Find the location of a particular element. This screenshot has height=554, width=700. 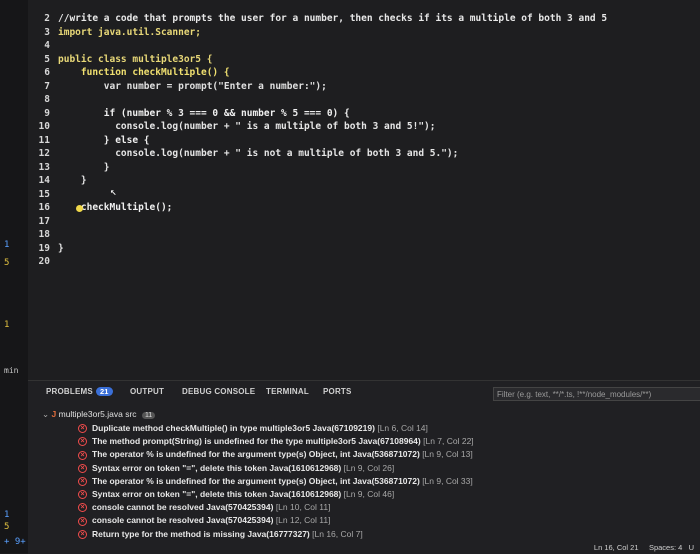

tab-ports: PORTS is located at coordinates (337, 391).